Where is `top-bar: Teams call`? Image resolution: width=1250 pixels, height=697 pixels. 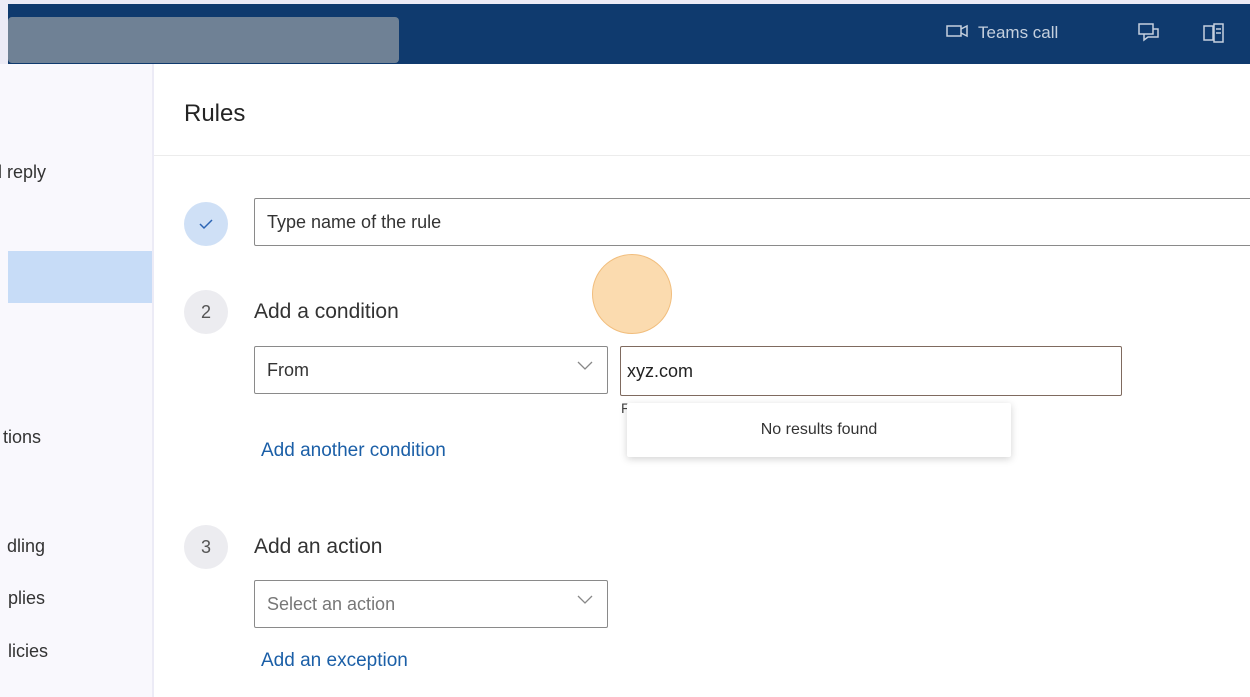
top-bar: Teams call is located at coordinates (629, 34).